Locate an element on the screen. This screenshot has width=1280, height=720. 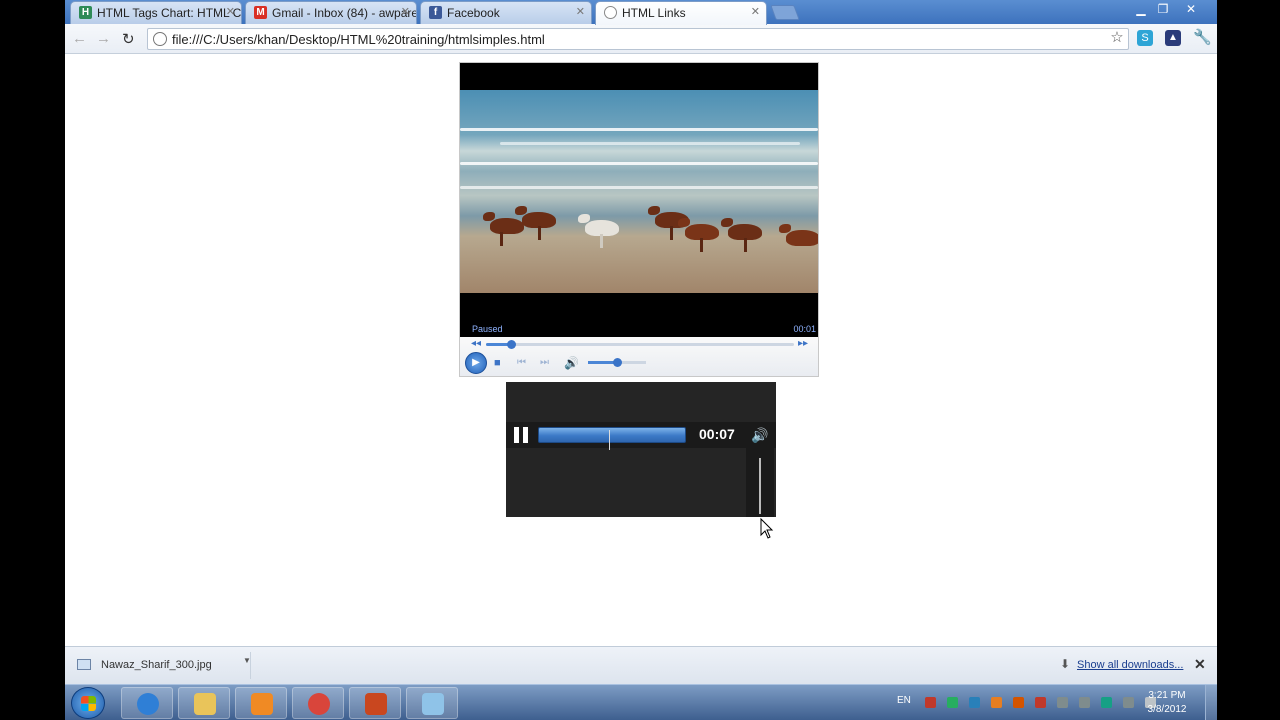
audio-progress-bar is located at coordinates (612, 438).